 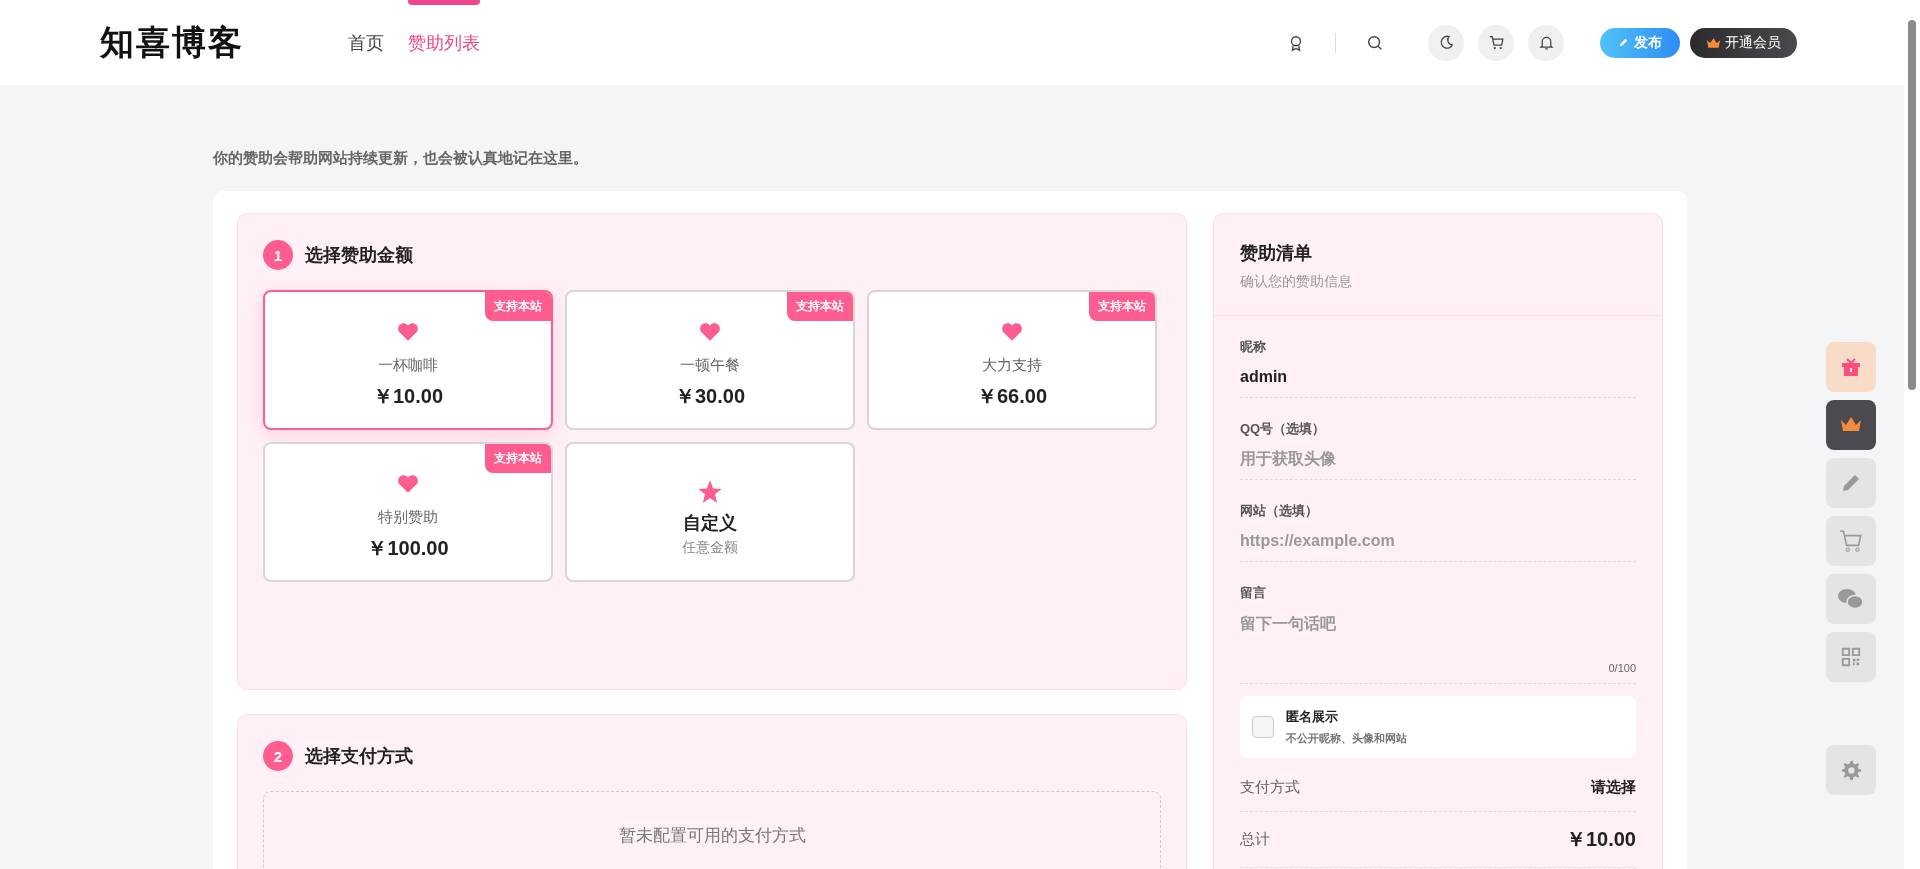 I want to click on row-value: ￥10.00, so click(x=1600, y=839).